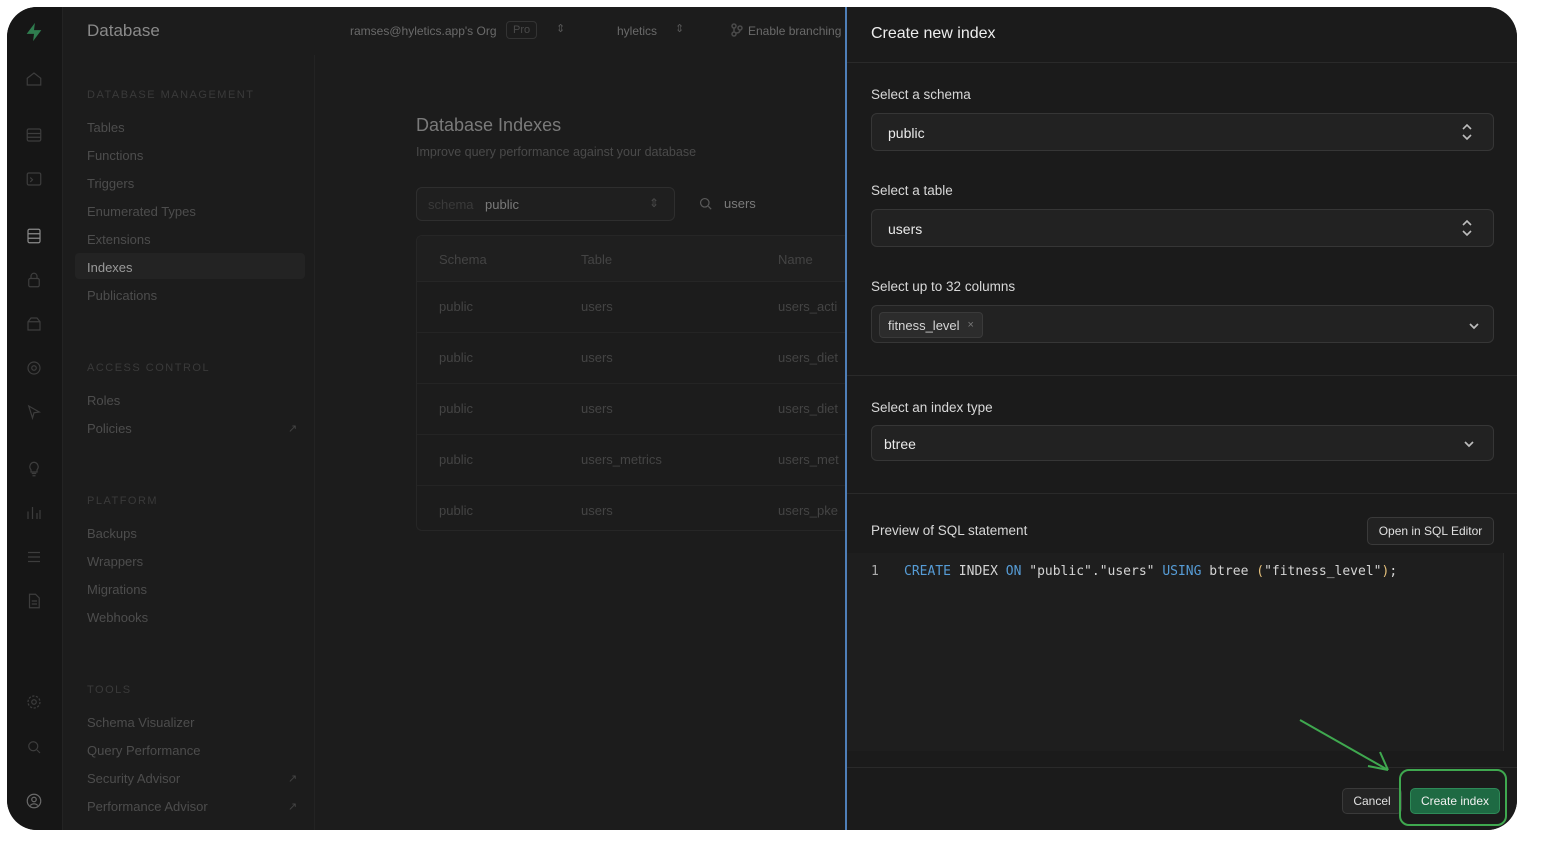 The image size is (1542, 852). I want to click on table-editor-icon, so click(34, 135).